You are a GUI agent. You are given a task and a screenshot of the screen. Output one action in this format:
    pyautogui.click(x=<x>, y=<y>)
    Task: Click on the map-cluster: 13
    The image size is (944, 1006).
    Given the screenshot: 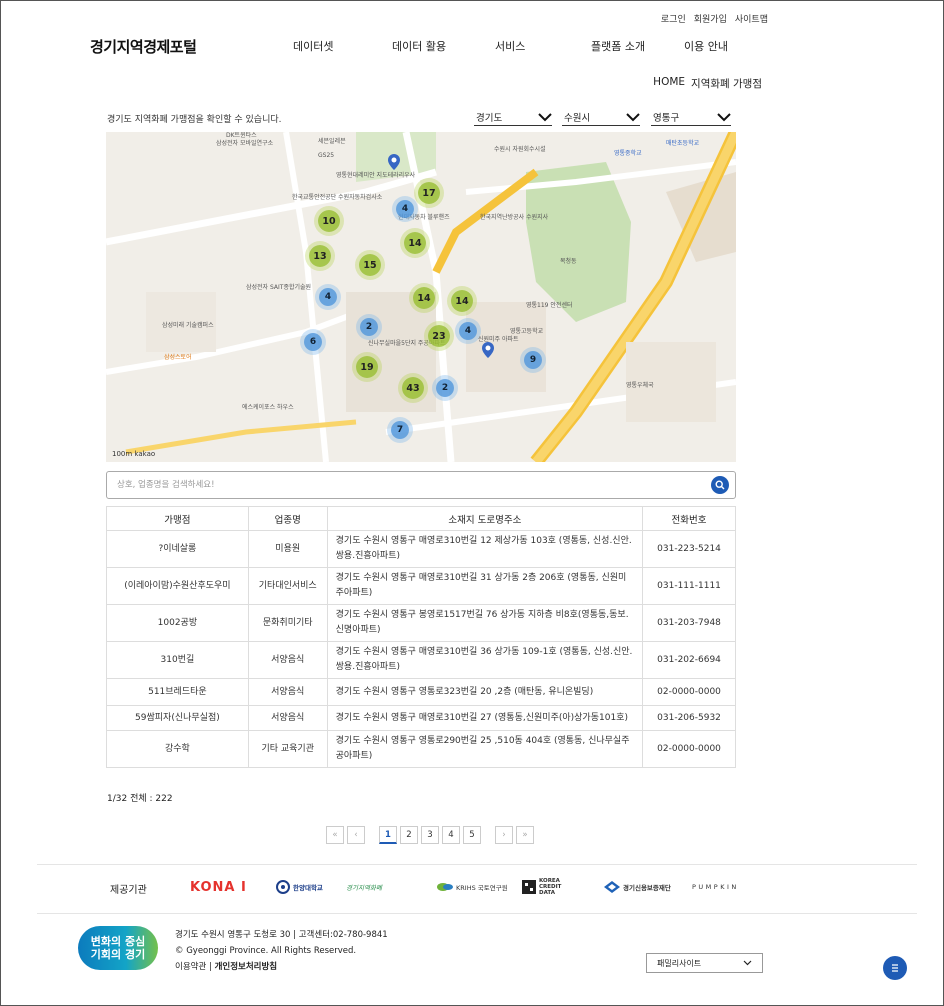 What is the action you would take?
    pyautogui.click(x=320, y=256)
    